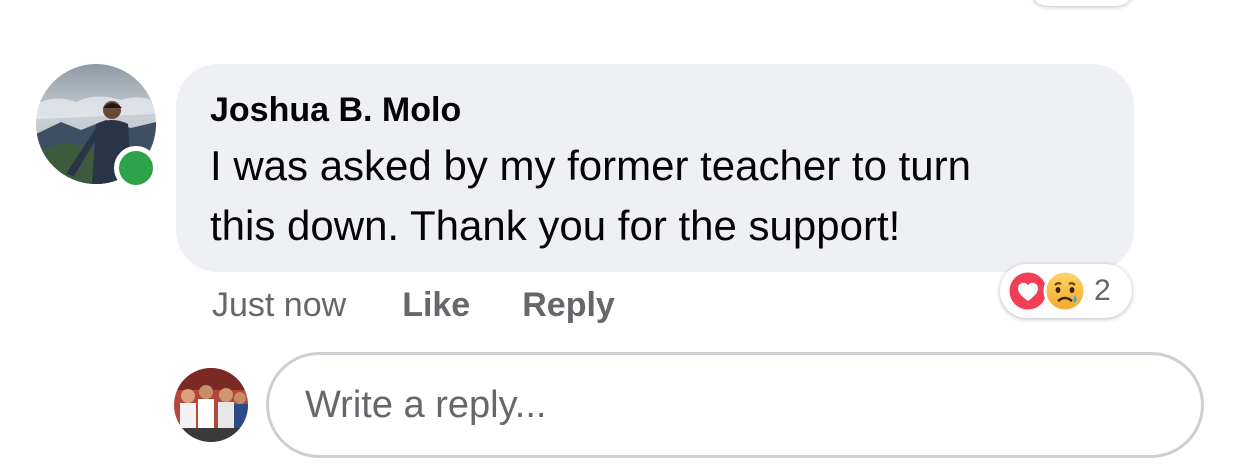 The height and width of the screenshot is (472, 1242). Describe the element at coordinates (568, 305) in the screenshot. I see `reply-button: Reply` at that location.